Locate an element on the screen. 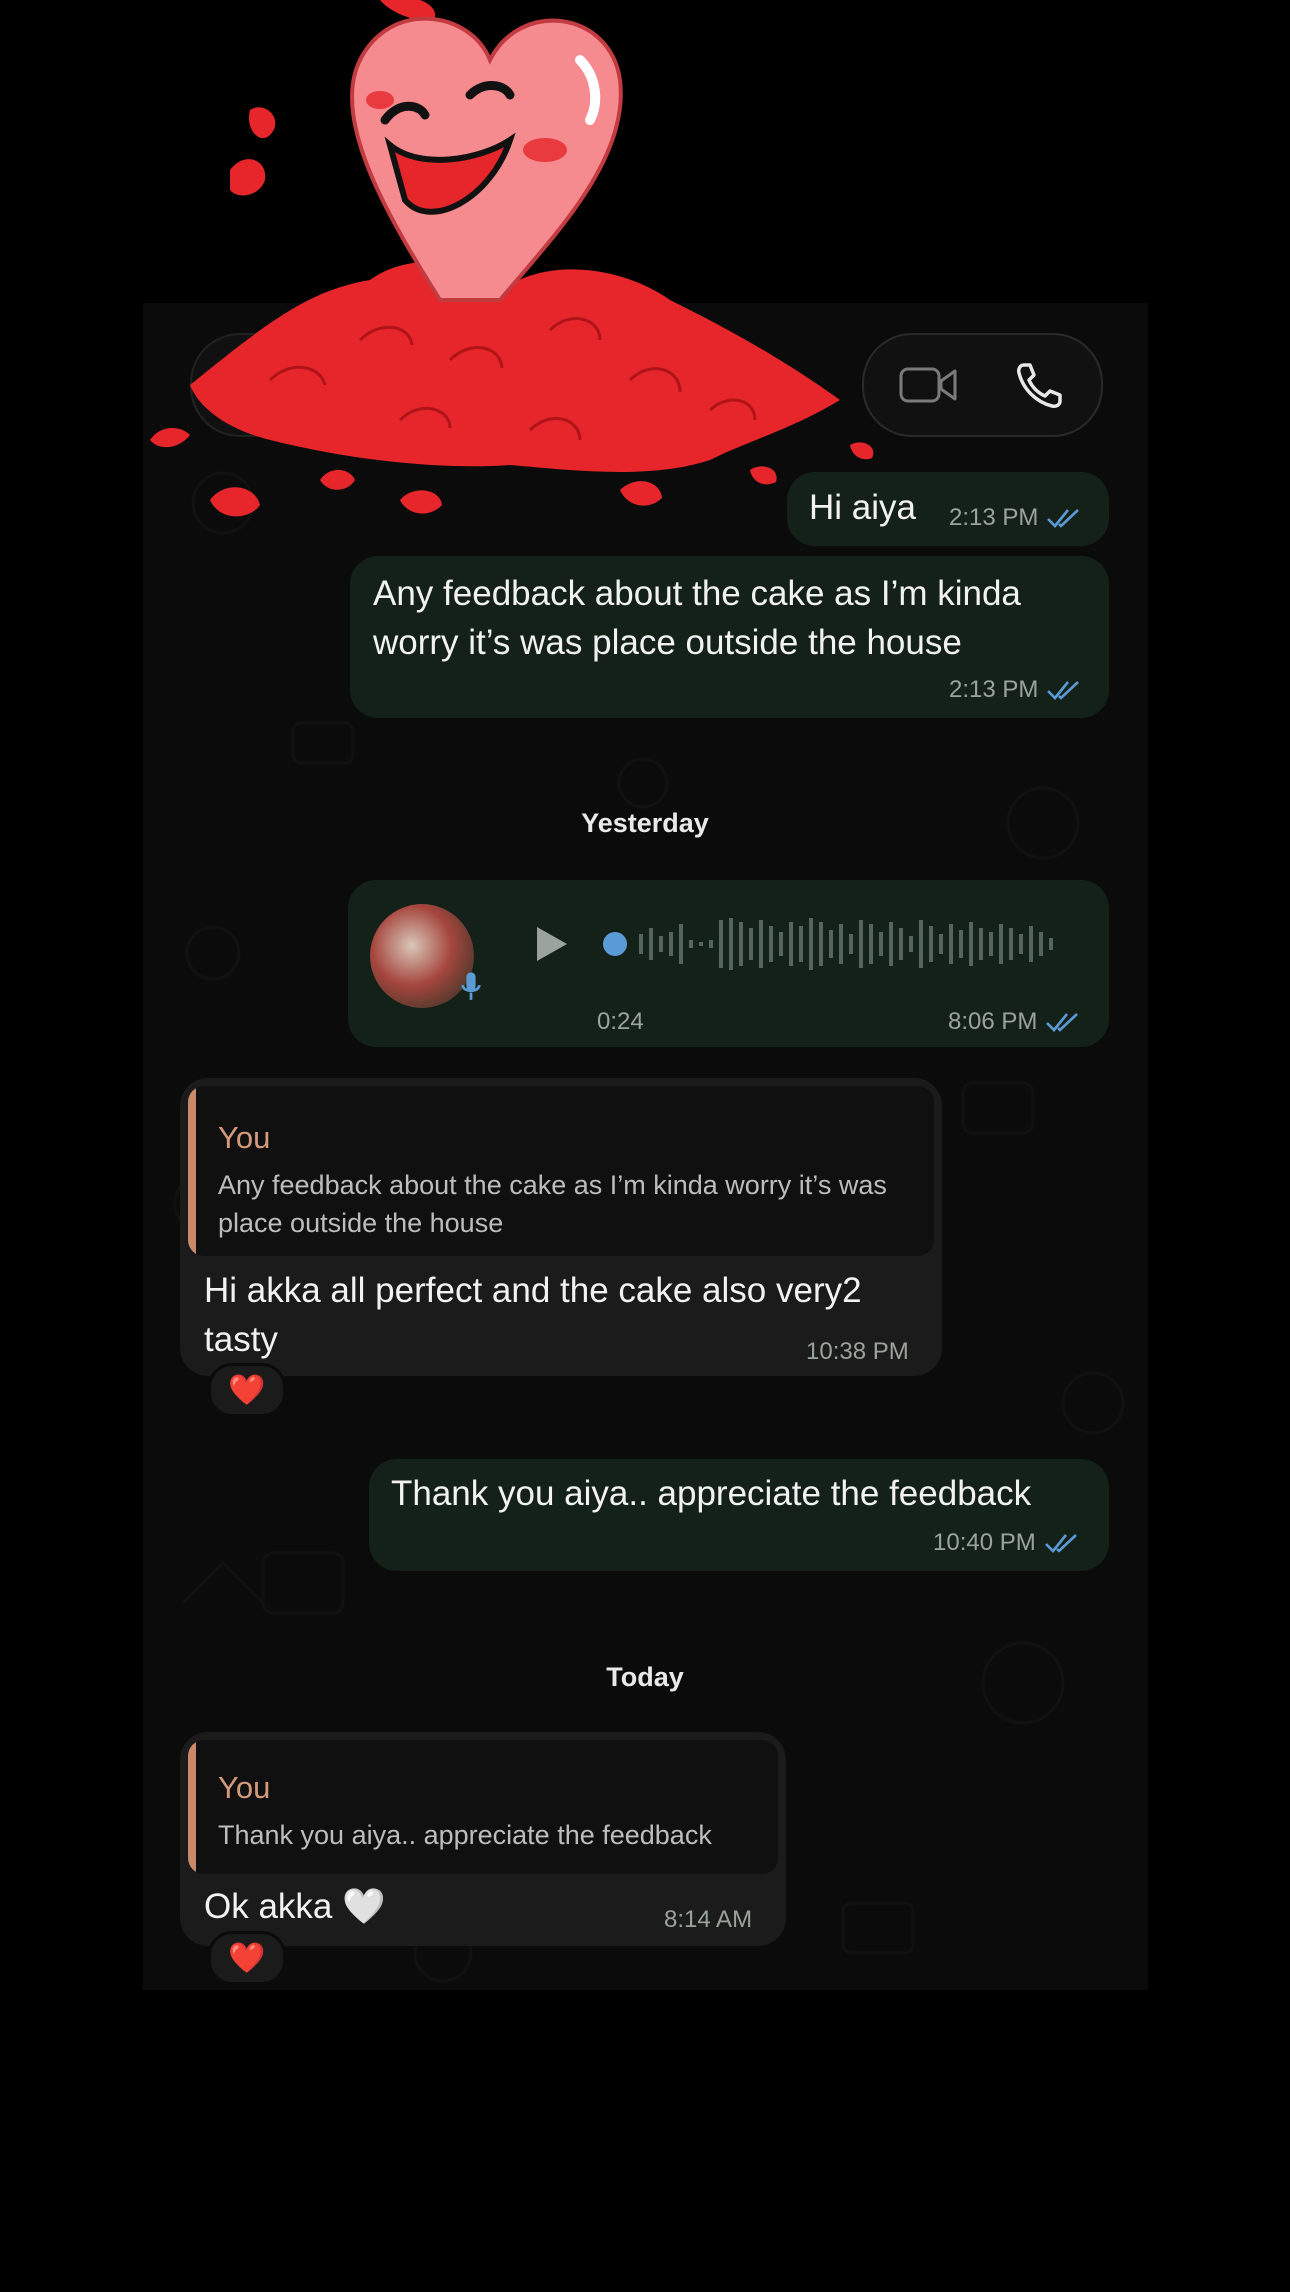  message-meta: 10:40 PM is located at coordinates (1005, 1543).